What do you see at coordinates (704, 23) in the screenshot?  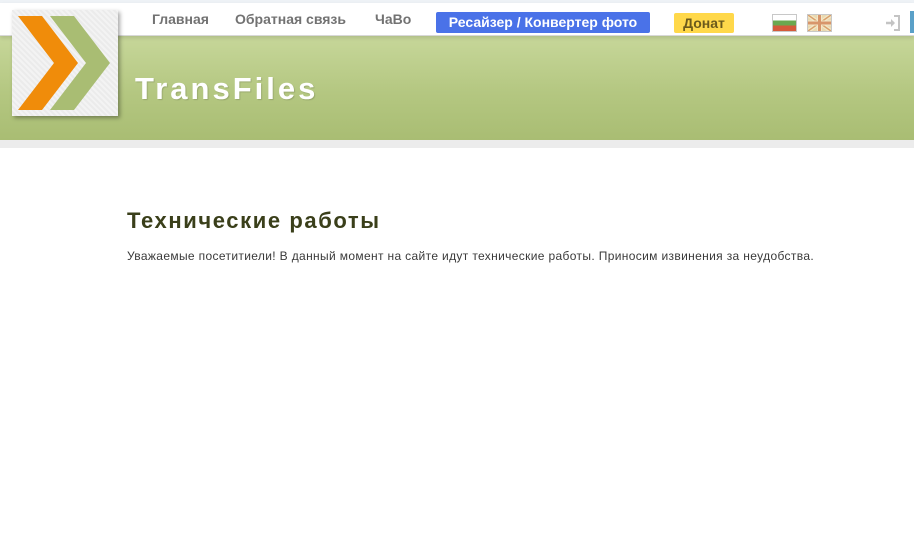 I see `nav-donate-button: Донат` at bounding box center [704, 23].